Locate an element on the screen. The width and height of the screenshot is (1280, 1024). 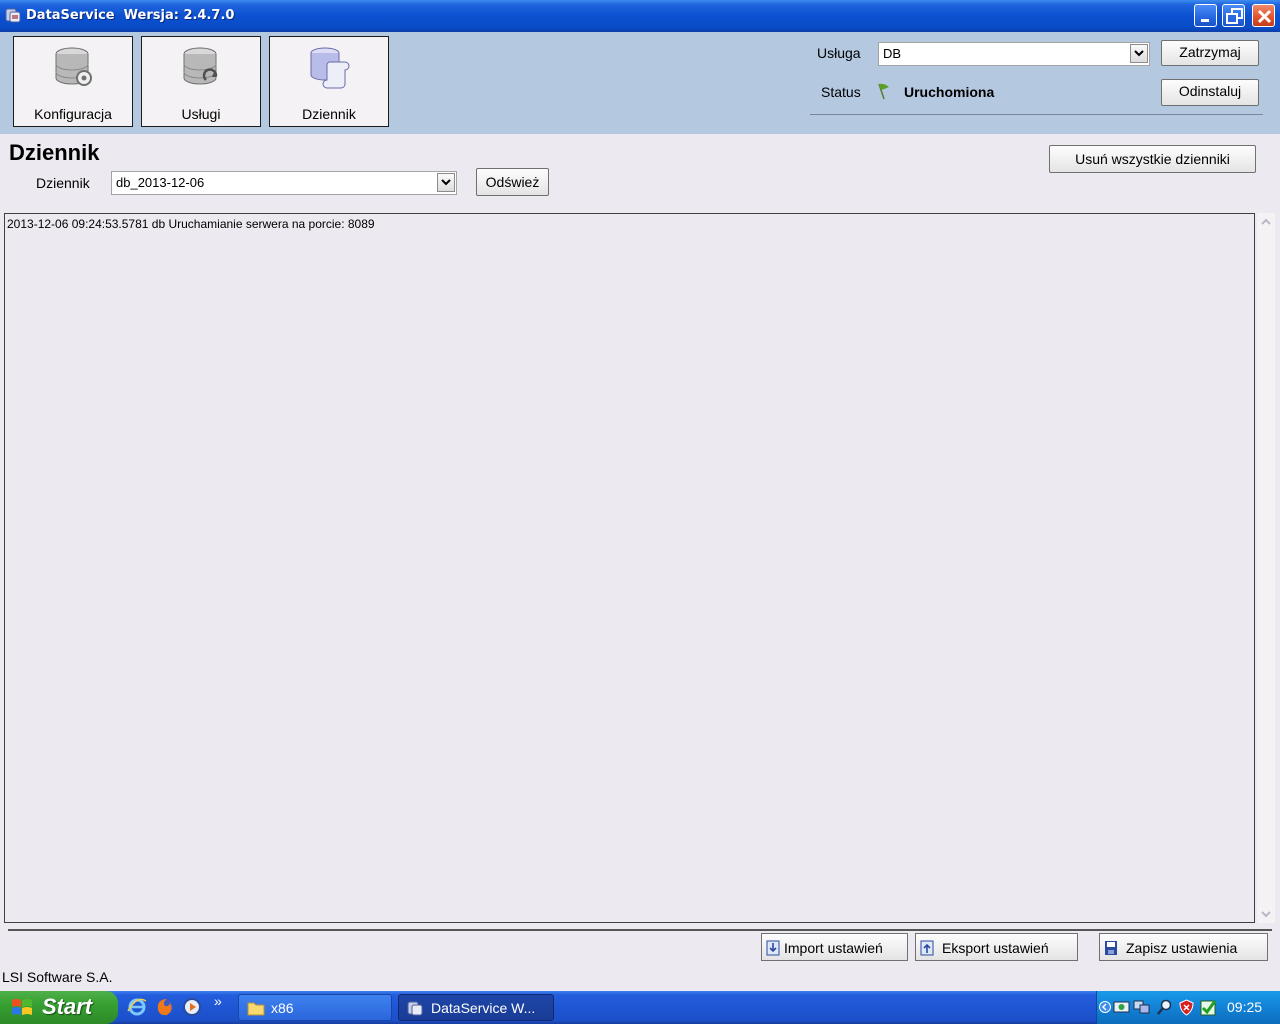
service-select: DB is located at coordinates (1014, 54).